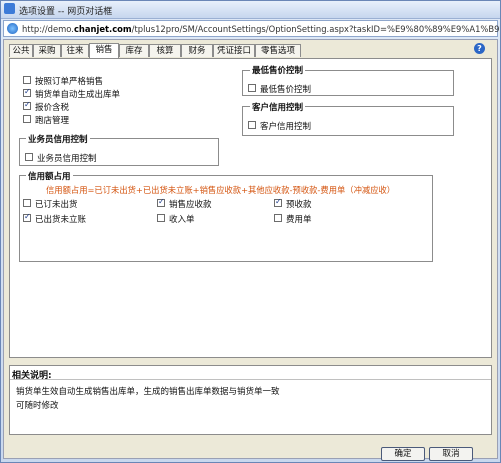 This screenshot has width=501, height=463. I want to click on store-run-label: 跑店管理, so click(52, 121).